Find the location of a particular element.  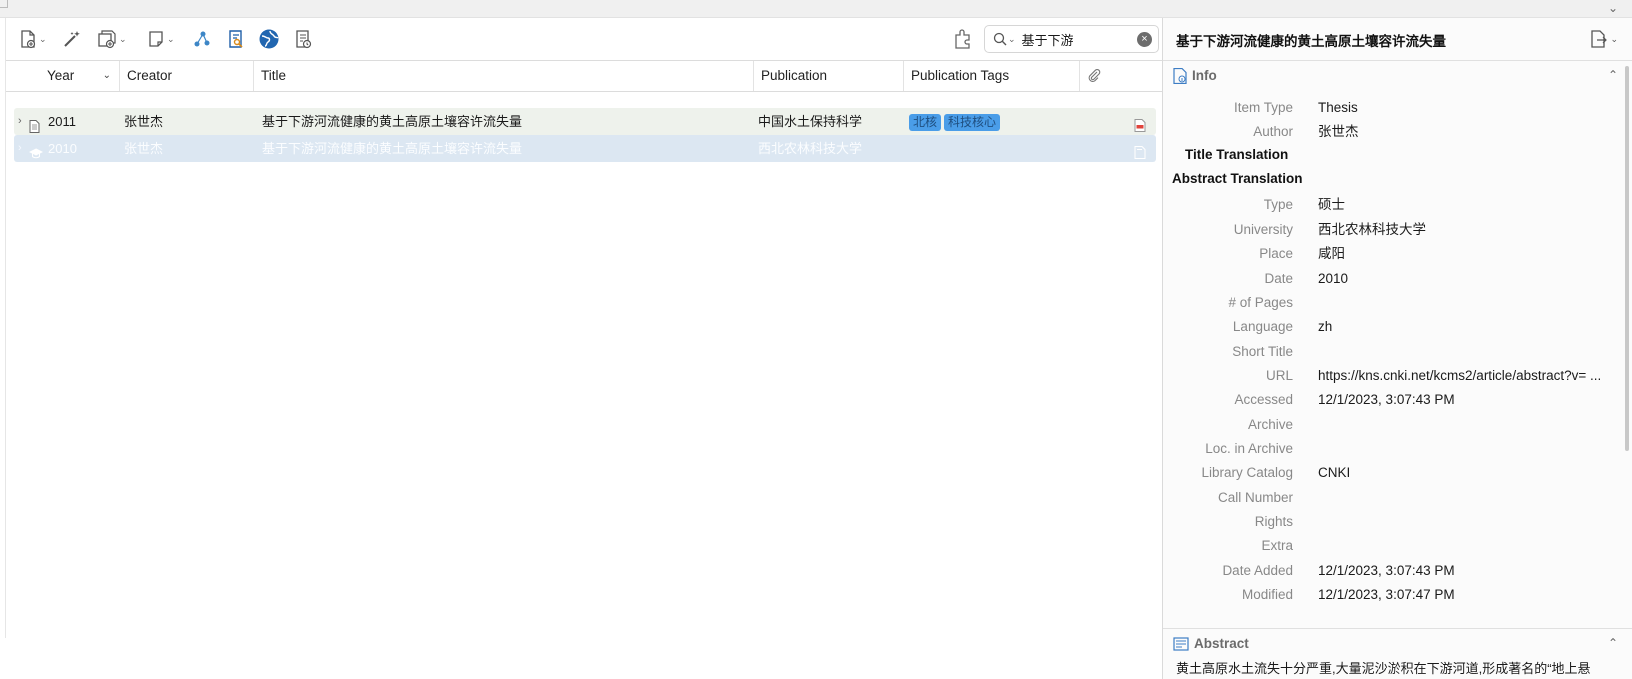

new-attachment-button: ⌄ is located at coordinates (111, 39).